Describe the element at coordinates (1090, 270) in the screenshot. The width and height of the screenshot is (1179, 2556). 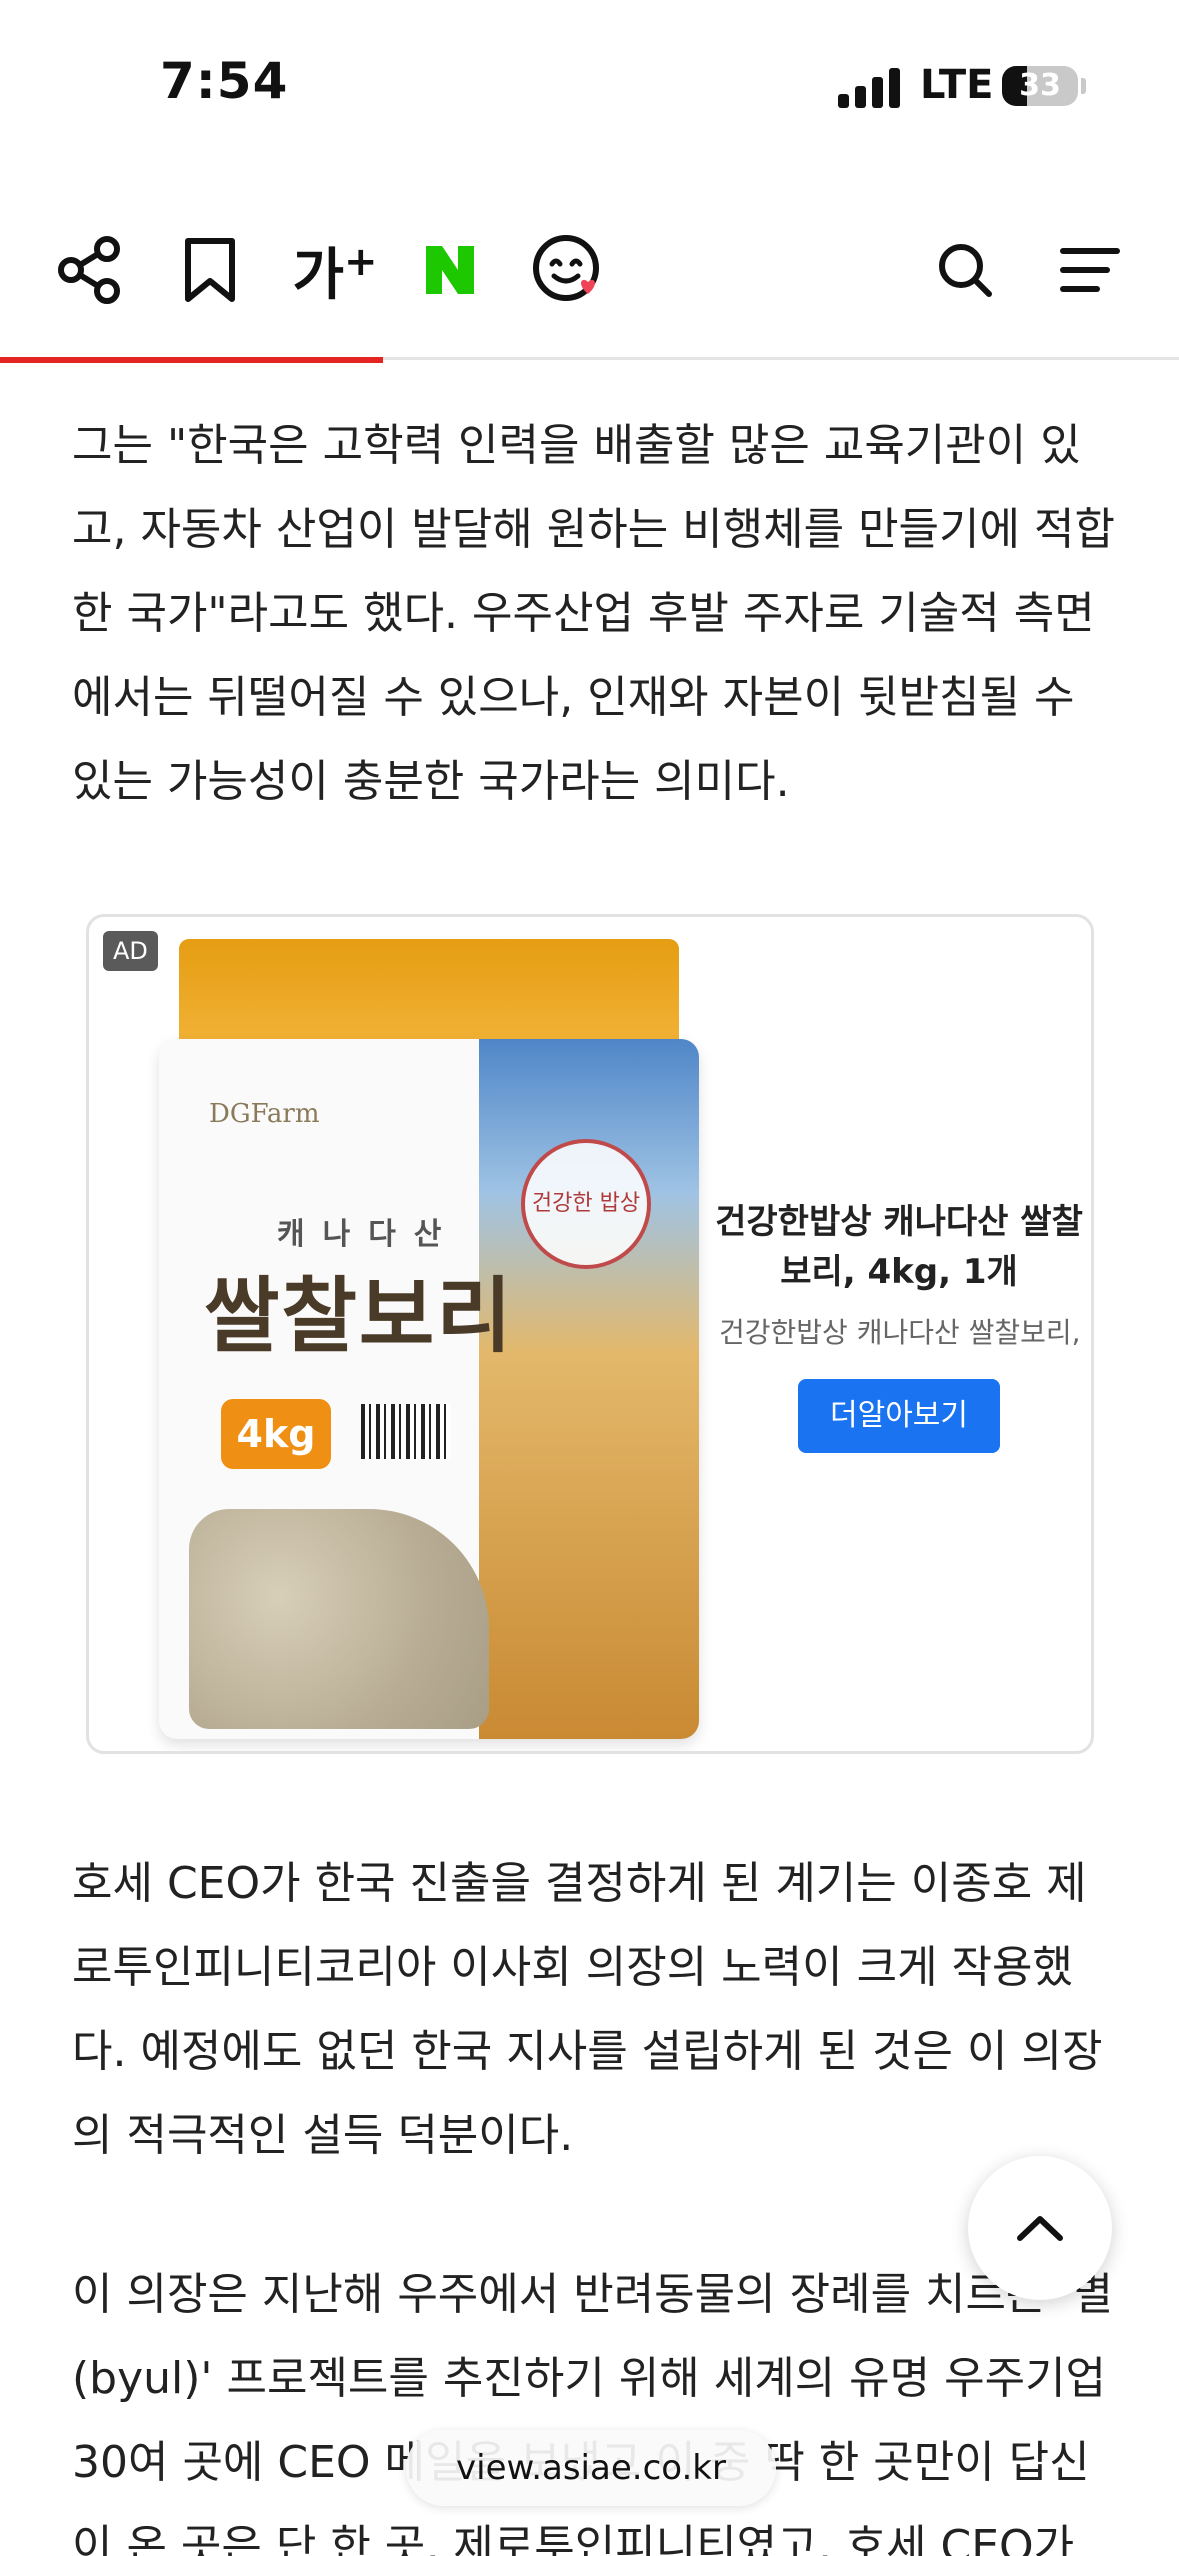
I see `hamburger-menu-icon` at that location.